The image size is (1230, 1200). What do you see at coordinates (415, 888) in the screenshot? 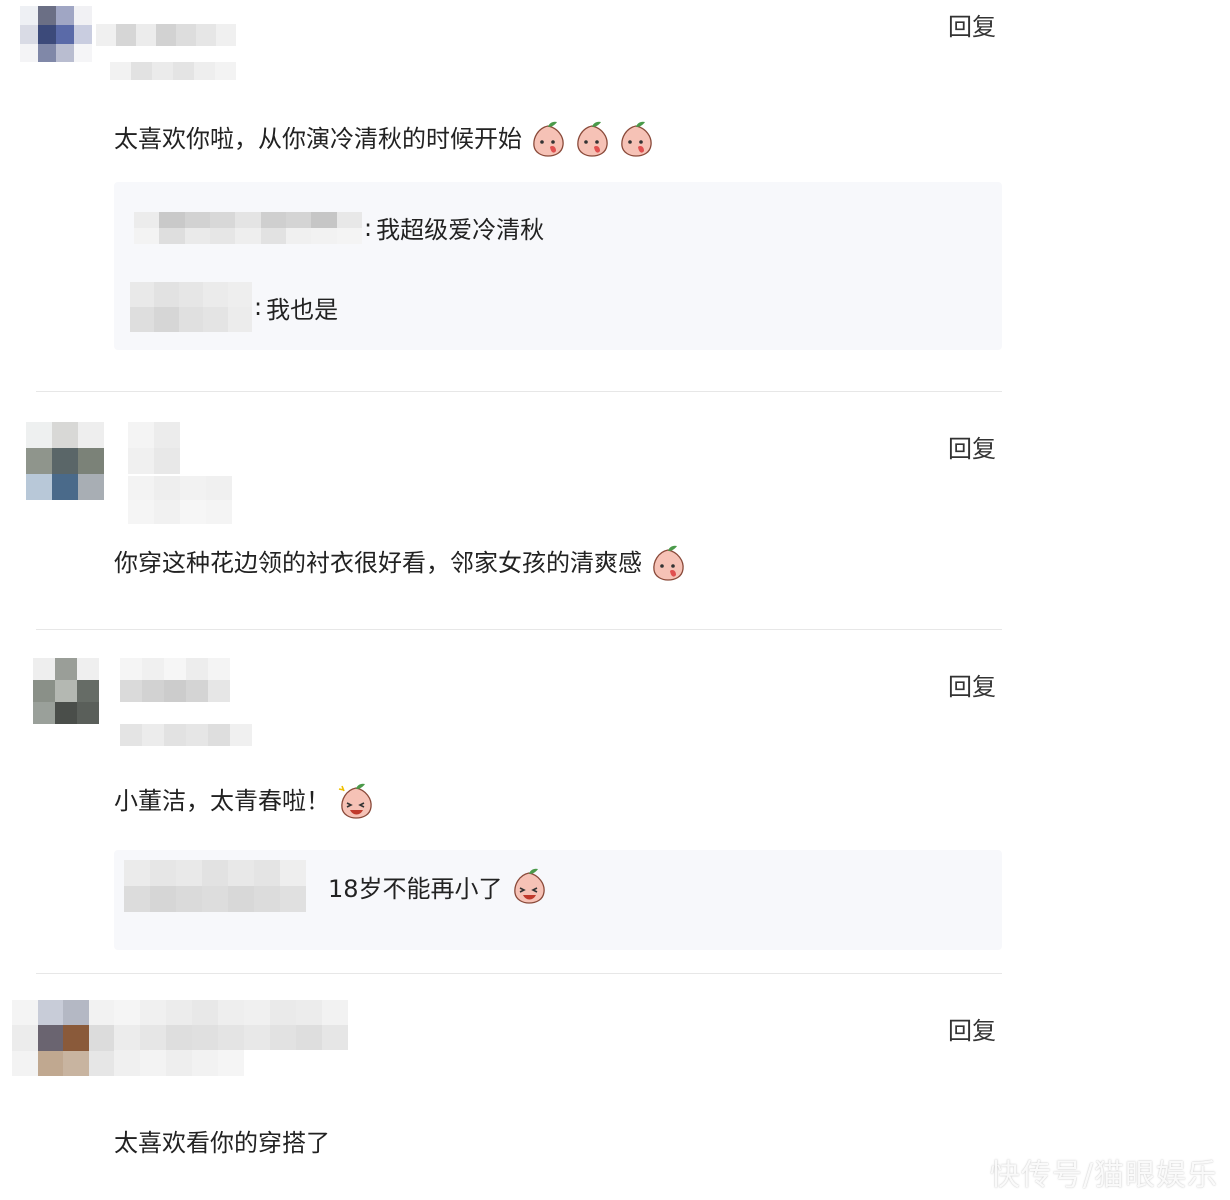
I see `subreply-text: 18岁不能再小了` at bounding box center [415, 888].